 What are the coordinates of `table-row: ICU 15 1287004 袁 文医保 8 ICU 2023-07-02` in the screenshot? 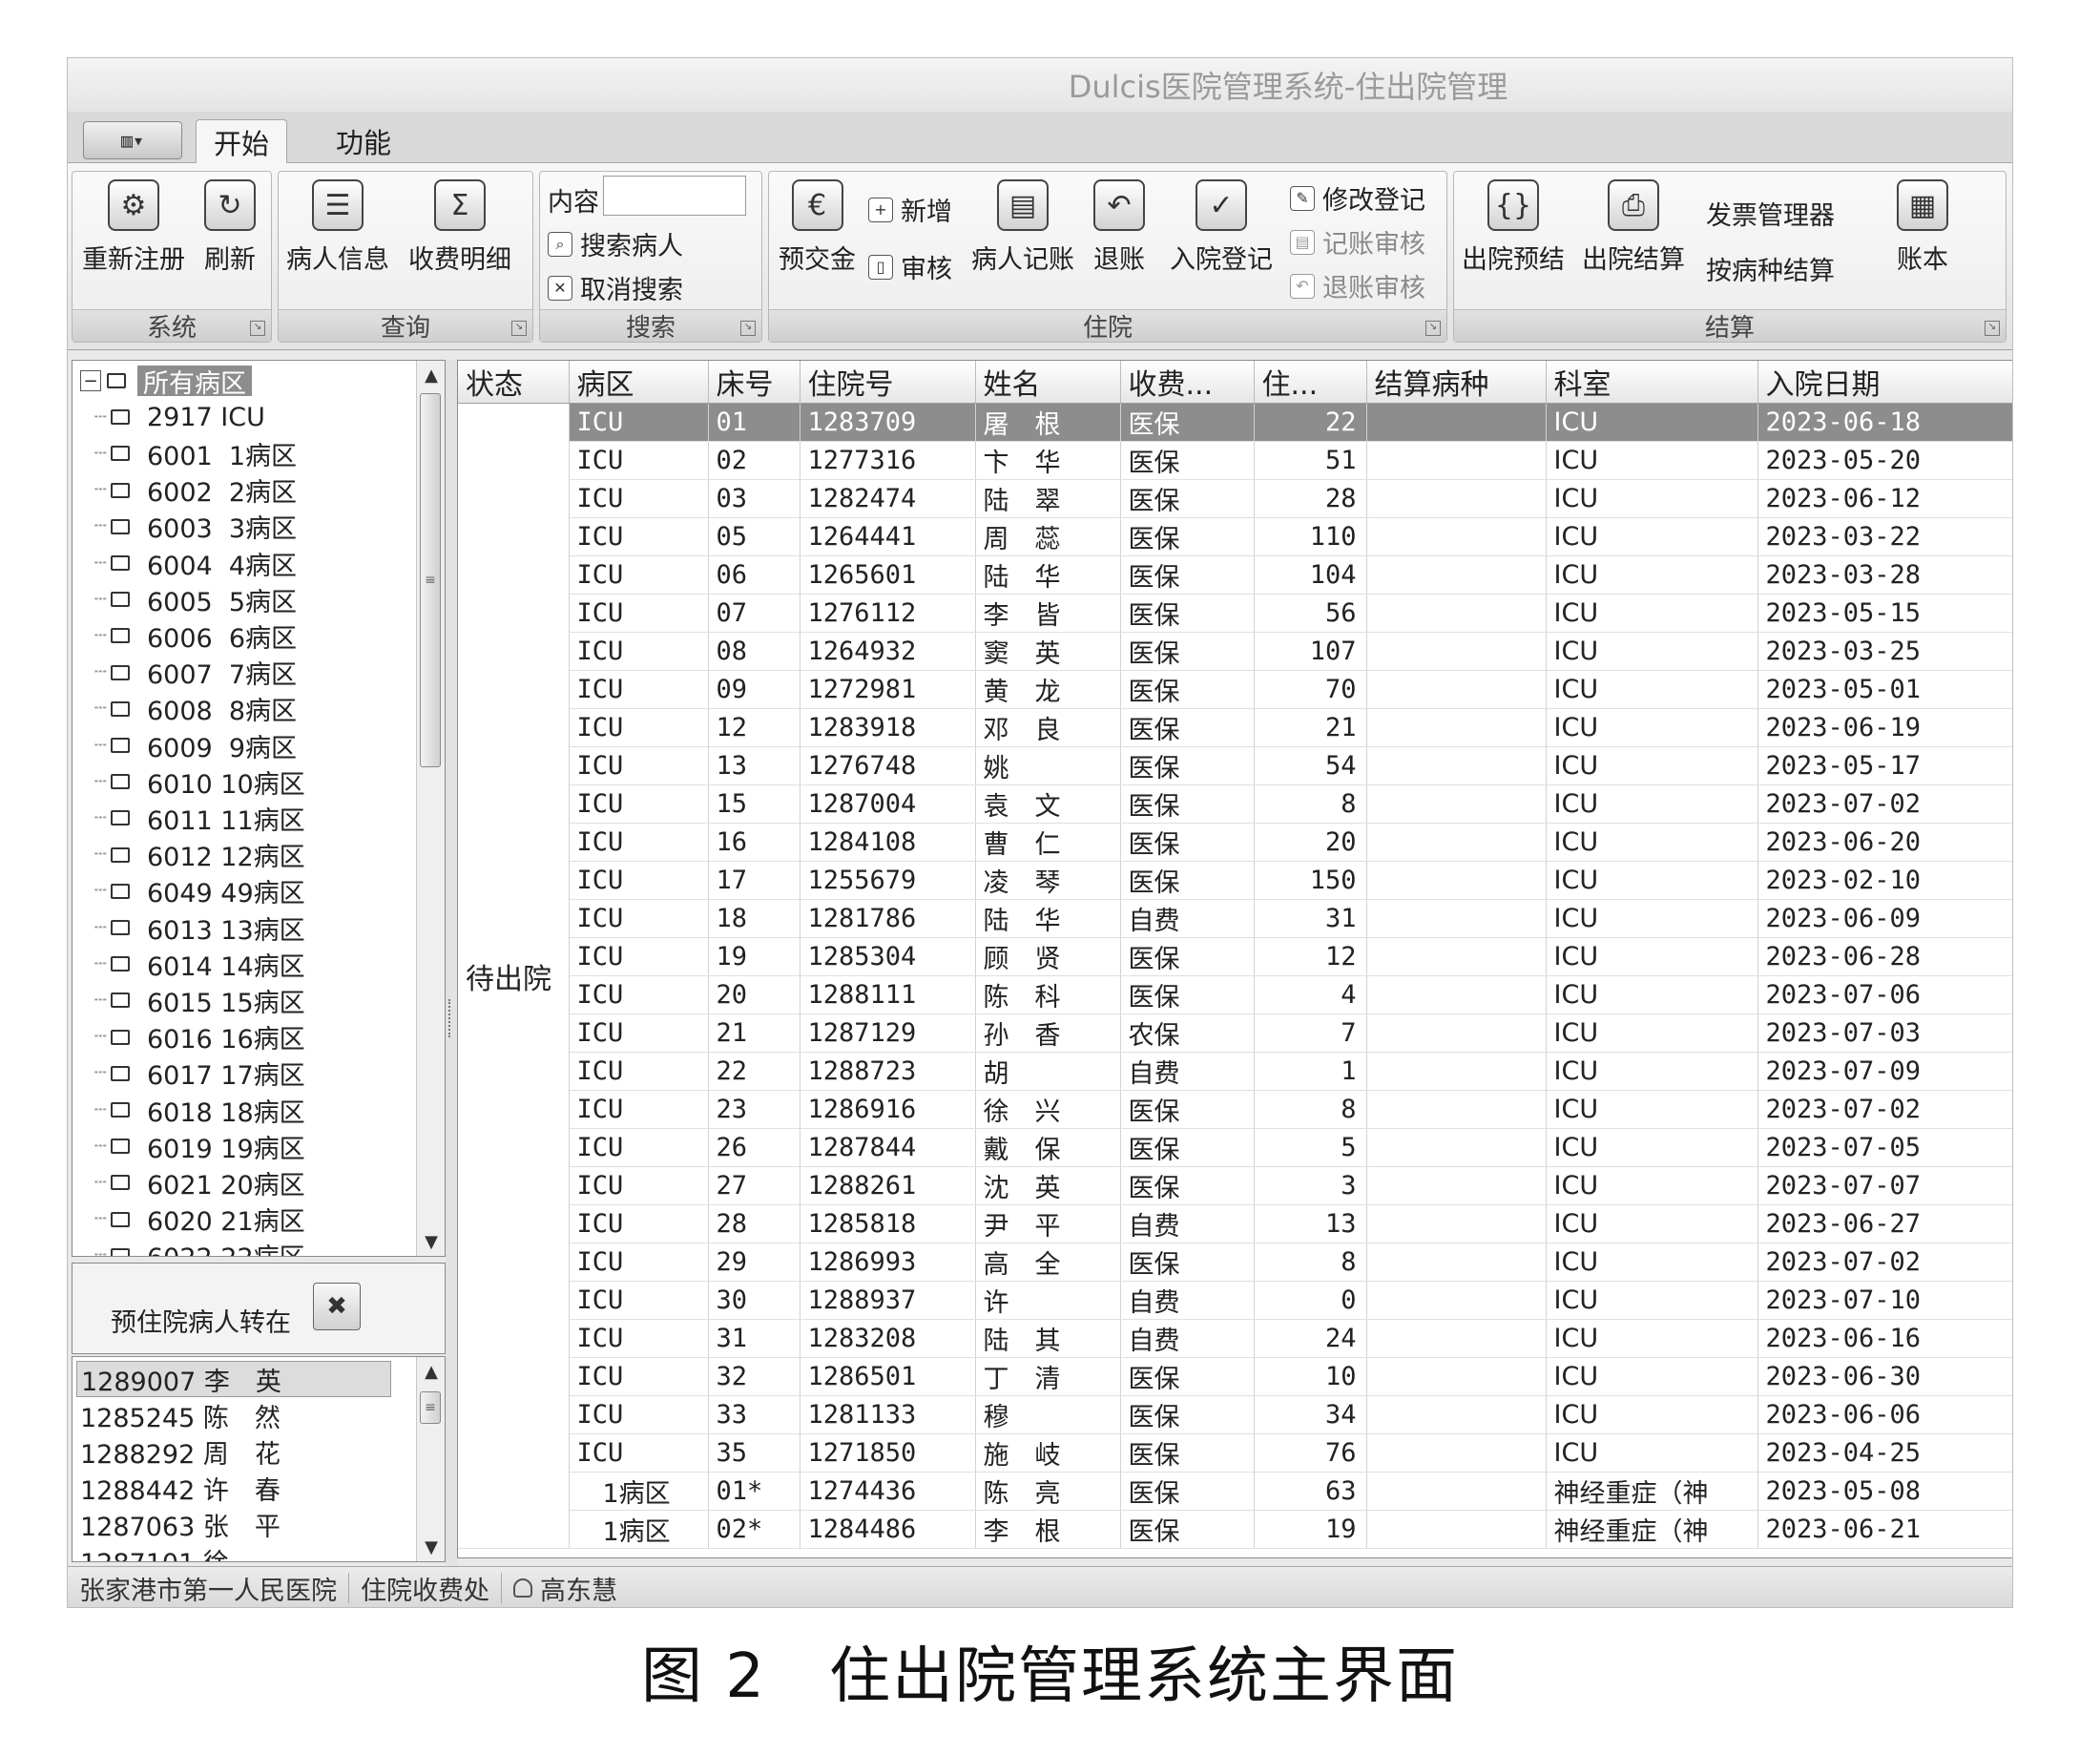 It's located at (1235, 804).